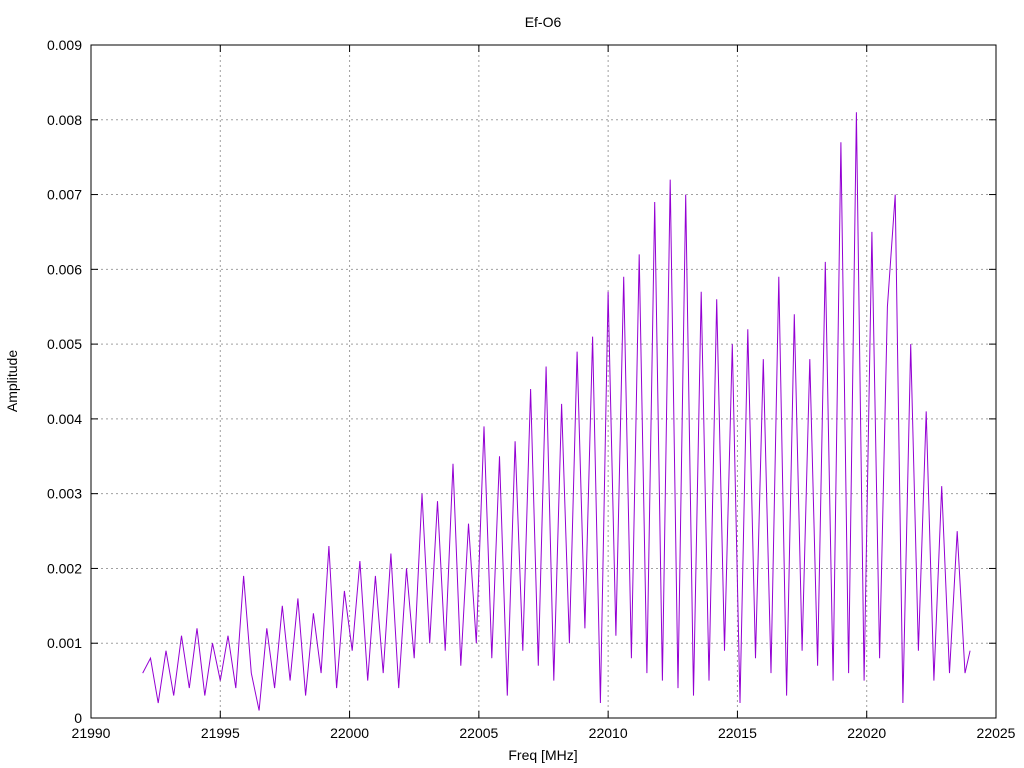  I want to click on x-tick-label: 22010, so click(608, 733).